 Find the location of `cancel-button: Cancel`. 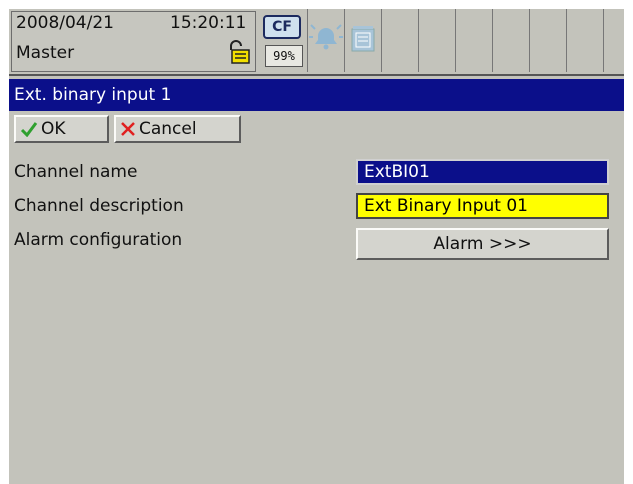

cancel-button: Cancel is located at coordinates (177, 129).